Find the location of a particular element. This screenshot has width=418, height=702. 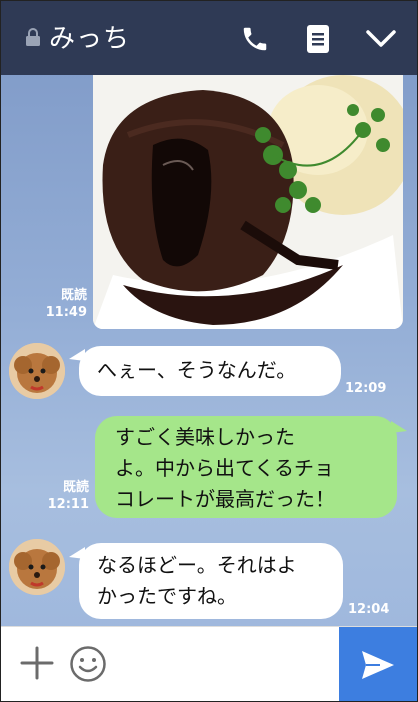

chevron-down-icon is located at coordinates (381, 39).